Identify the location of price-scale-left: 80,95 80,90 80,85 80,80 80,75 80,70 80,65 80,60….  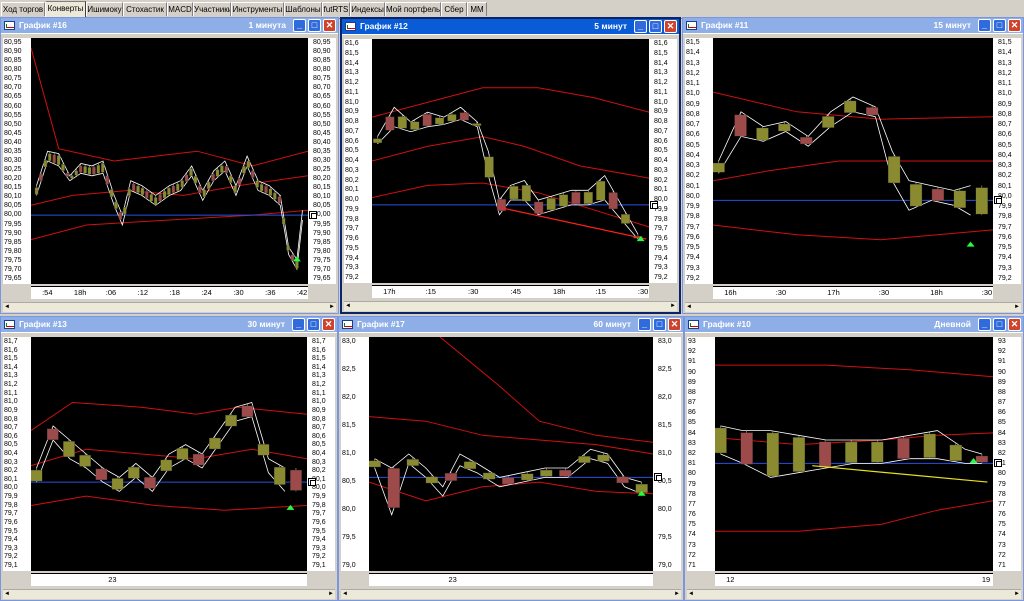
(17, 161).